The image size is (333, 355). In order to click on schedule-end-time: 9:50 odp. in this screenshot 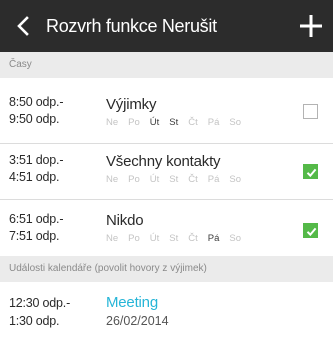, I will do `click(34, 119)`.